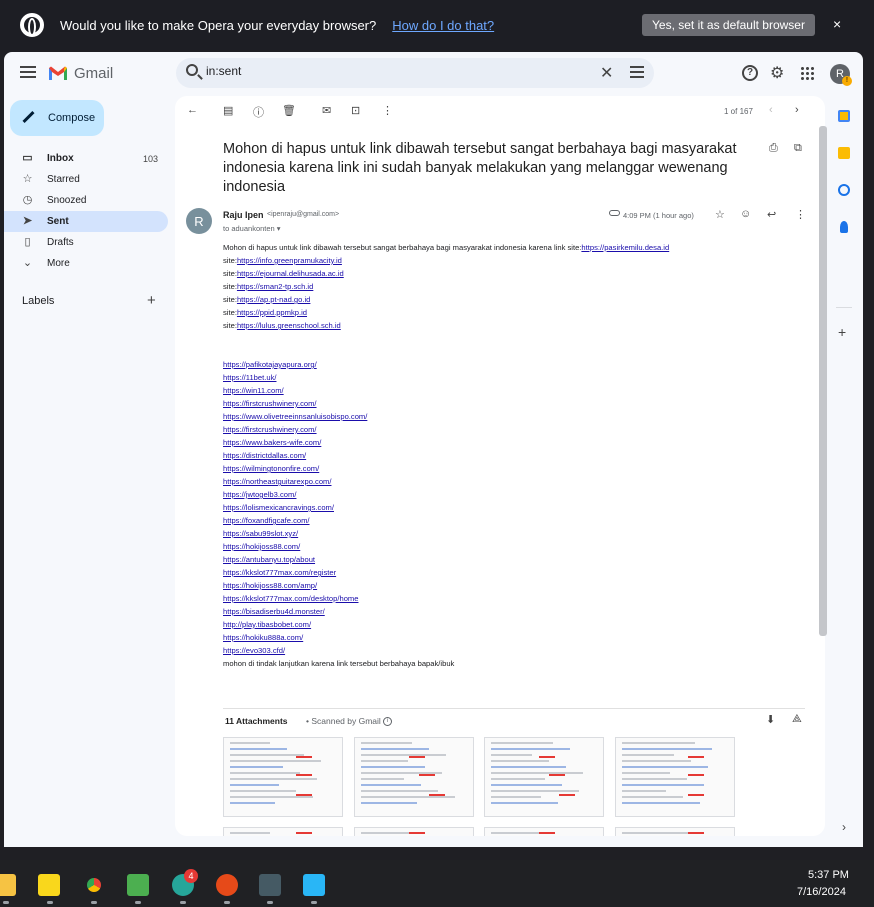  Describe the element at coordinates (637, 72) in the screenshot. I see `search-options-icon` at that location.